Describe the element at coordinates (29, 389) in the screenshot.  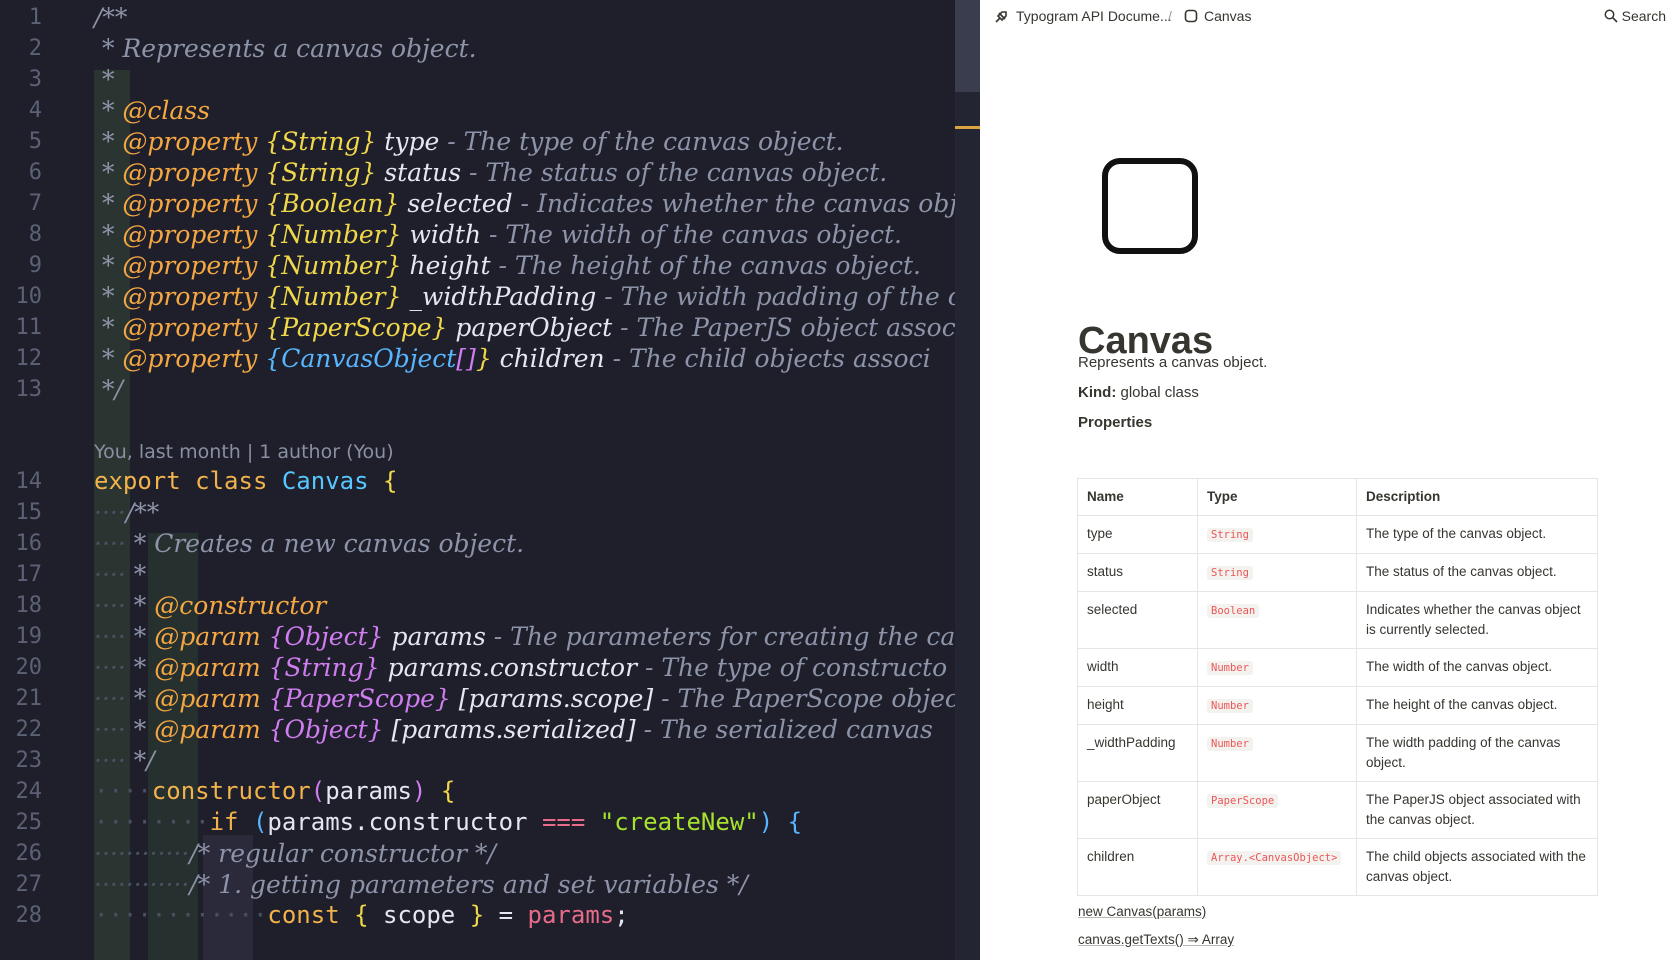
I see `line-number: 13` at that location.